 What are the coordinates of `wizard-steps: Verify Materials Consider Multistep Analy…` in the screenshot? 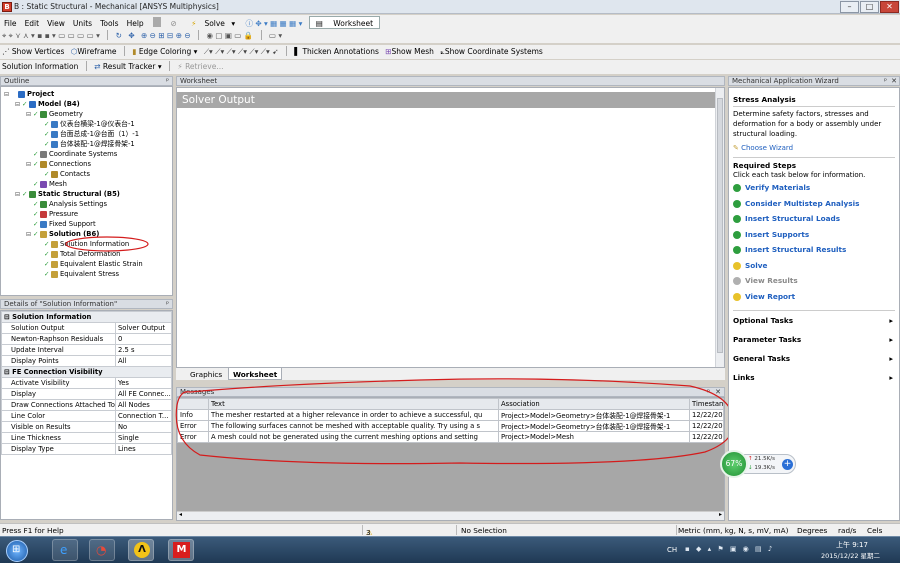 It's located at (814, 242).